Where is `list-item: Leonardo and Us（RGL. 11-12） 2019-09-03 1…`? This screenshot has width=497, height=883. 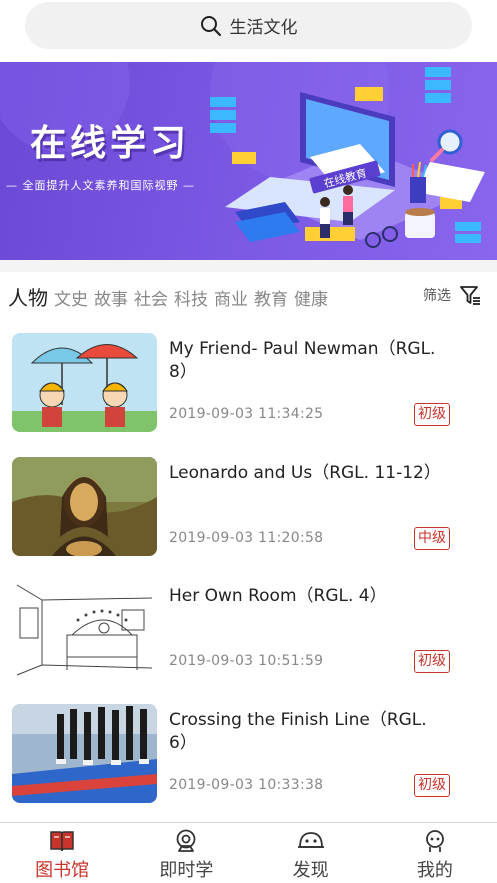 list-item: Leonardo and Us（RGL. 11-12） 2019-09-03 1… is located at coordinates (248, 504).